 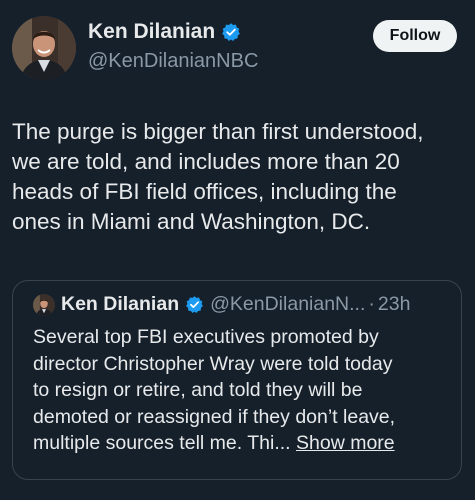 What do you see at coordinates (191, 221) in the screenshot?
I see `tweet-text-line: ones in Miami and Washington, DC.` at bounding box center [191, 221].